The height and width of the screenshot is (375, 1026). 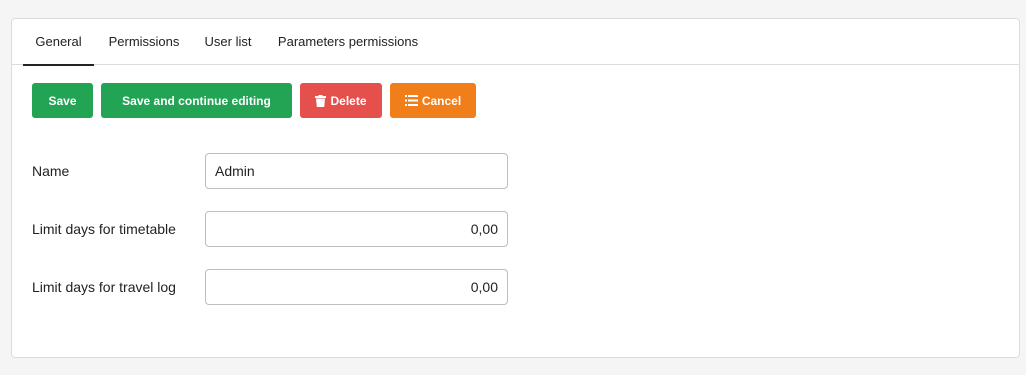 What do you see at coordinates (484, 229) in the screenshot?
I see `limit-timetable-value: 0,00` at bounding box center [484, 229].